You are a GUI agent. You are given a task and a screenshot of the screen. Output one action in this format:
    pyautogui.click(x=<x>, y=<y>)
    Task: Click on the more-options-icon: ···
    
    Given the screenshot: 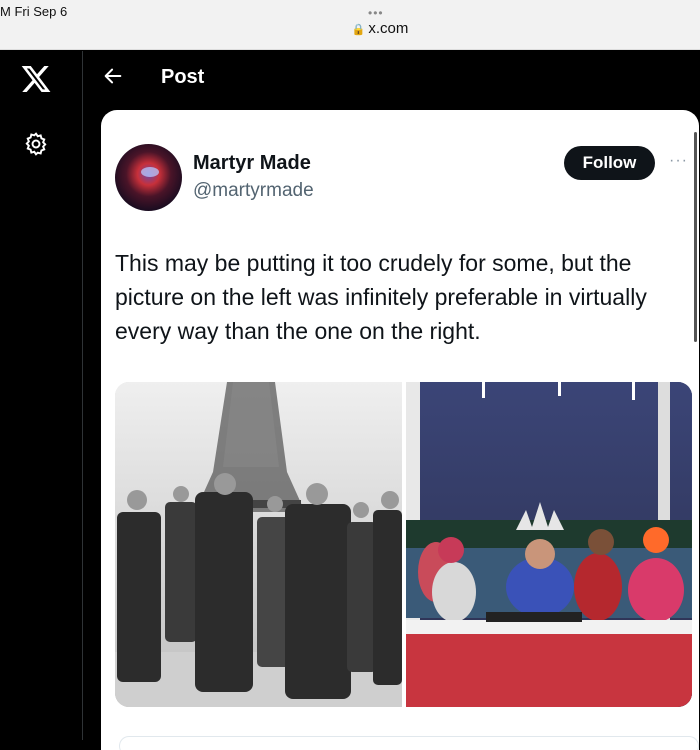 What is the action you would take?
    pyautogui.click(x=678, y=161)
    